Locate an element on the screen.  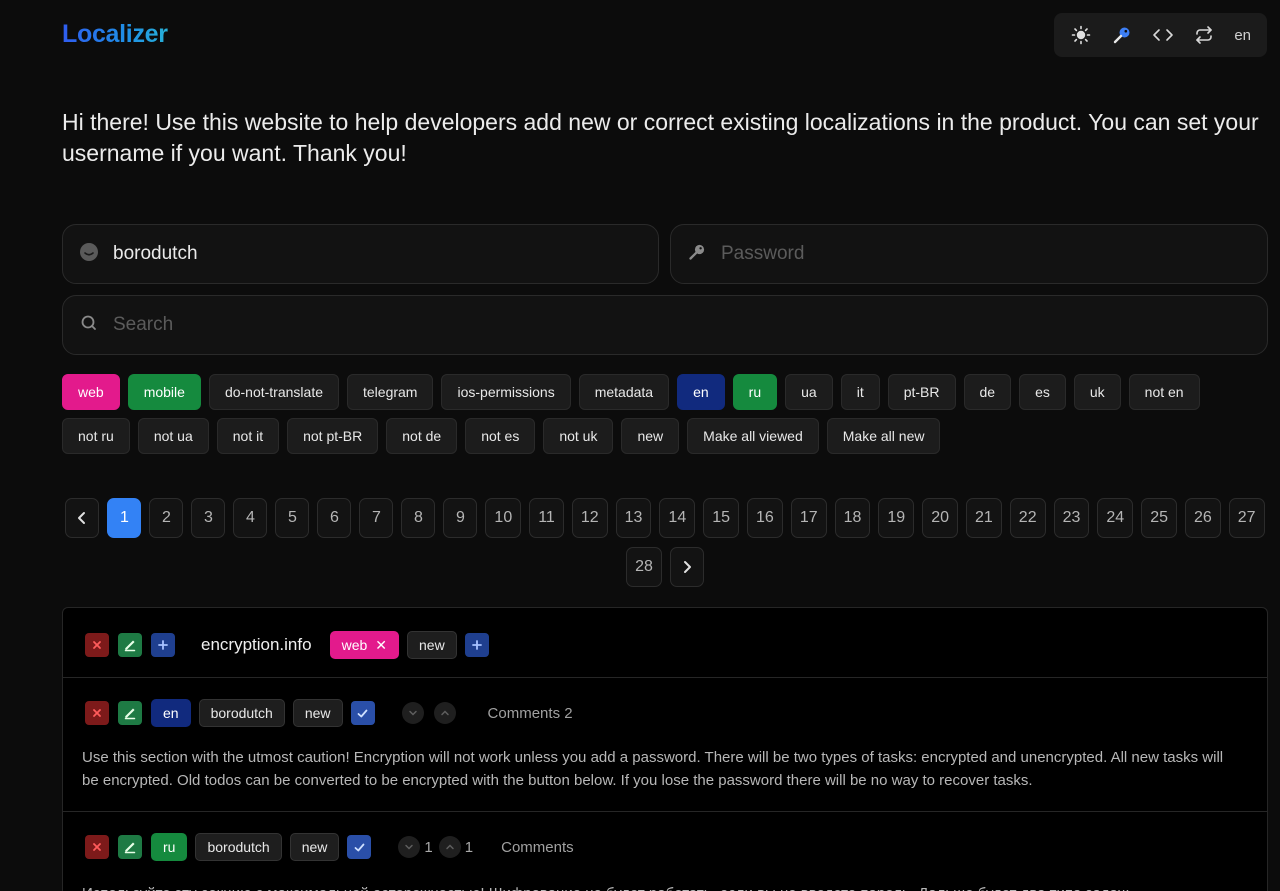
page-button: 2 is located at coordinates (166, 518).